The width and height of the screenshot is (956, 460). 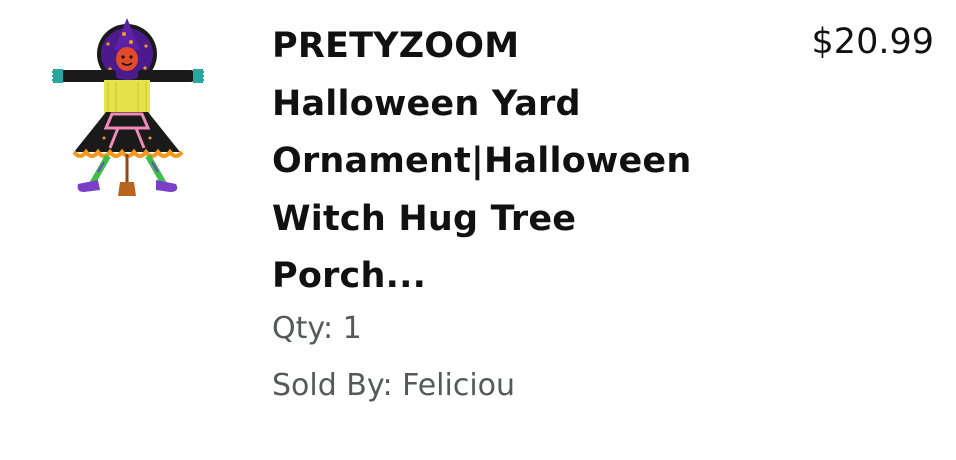 What do you see at coordinates (426, 103) in the screenshot?
I see `title-line: Halloween Yard` at bounding box center [426, 103].